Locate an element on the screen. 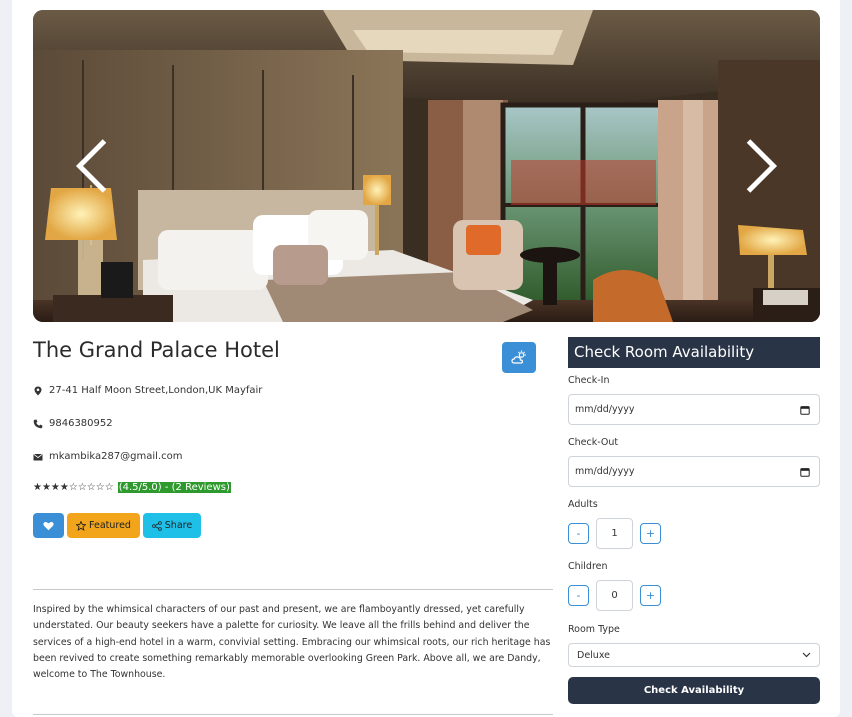 The width and height of the screenshot is (852, 717). checkout-label: Check-Out is located at coordinates (593, 442).